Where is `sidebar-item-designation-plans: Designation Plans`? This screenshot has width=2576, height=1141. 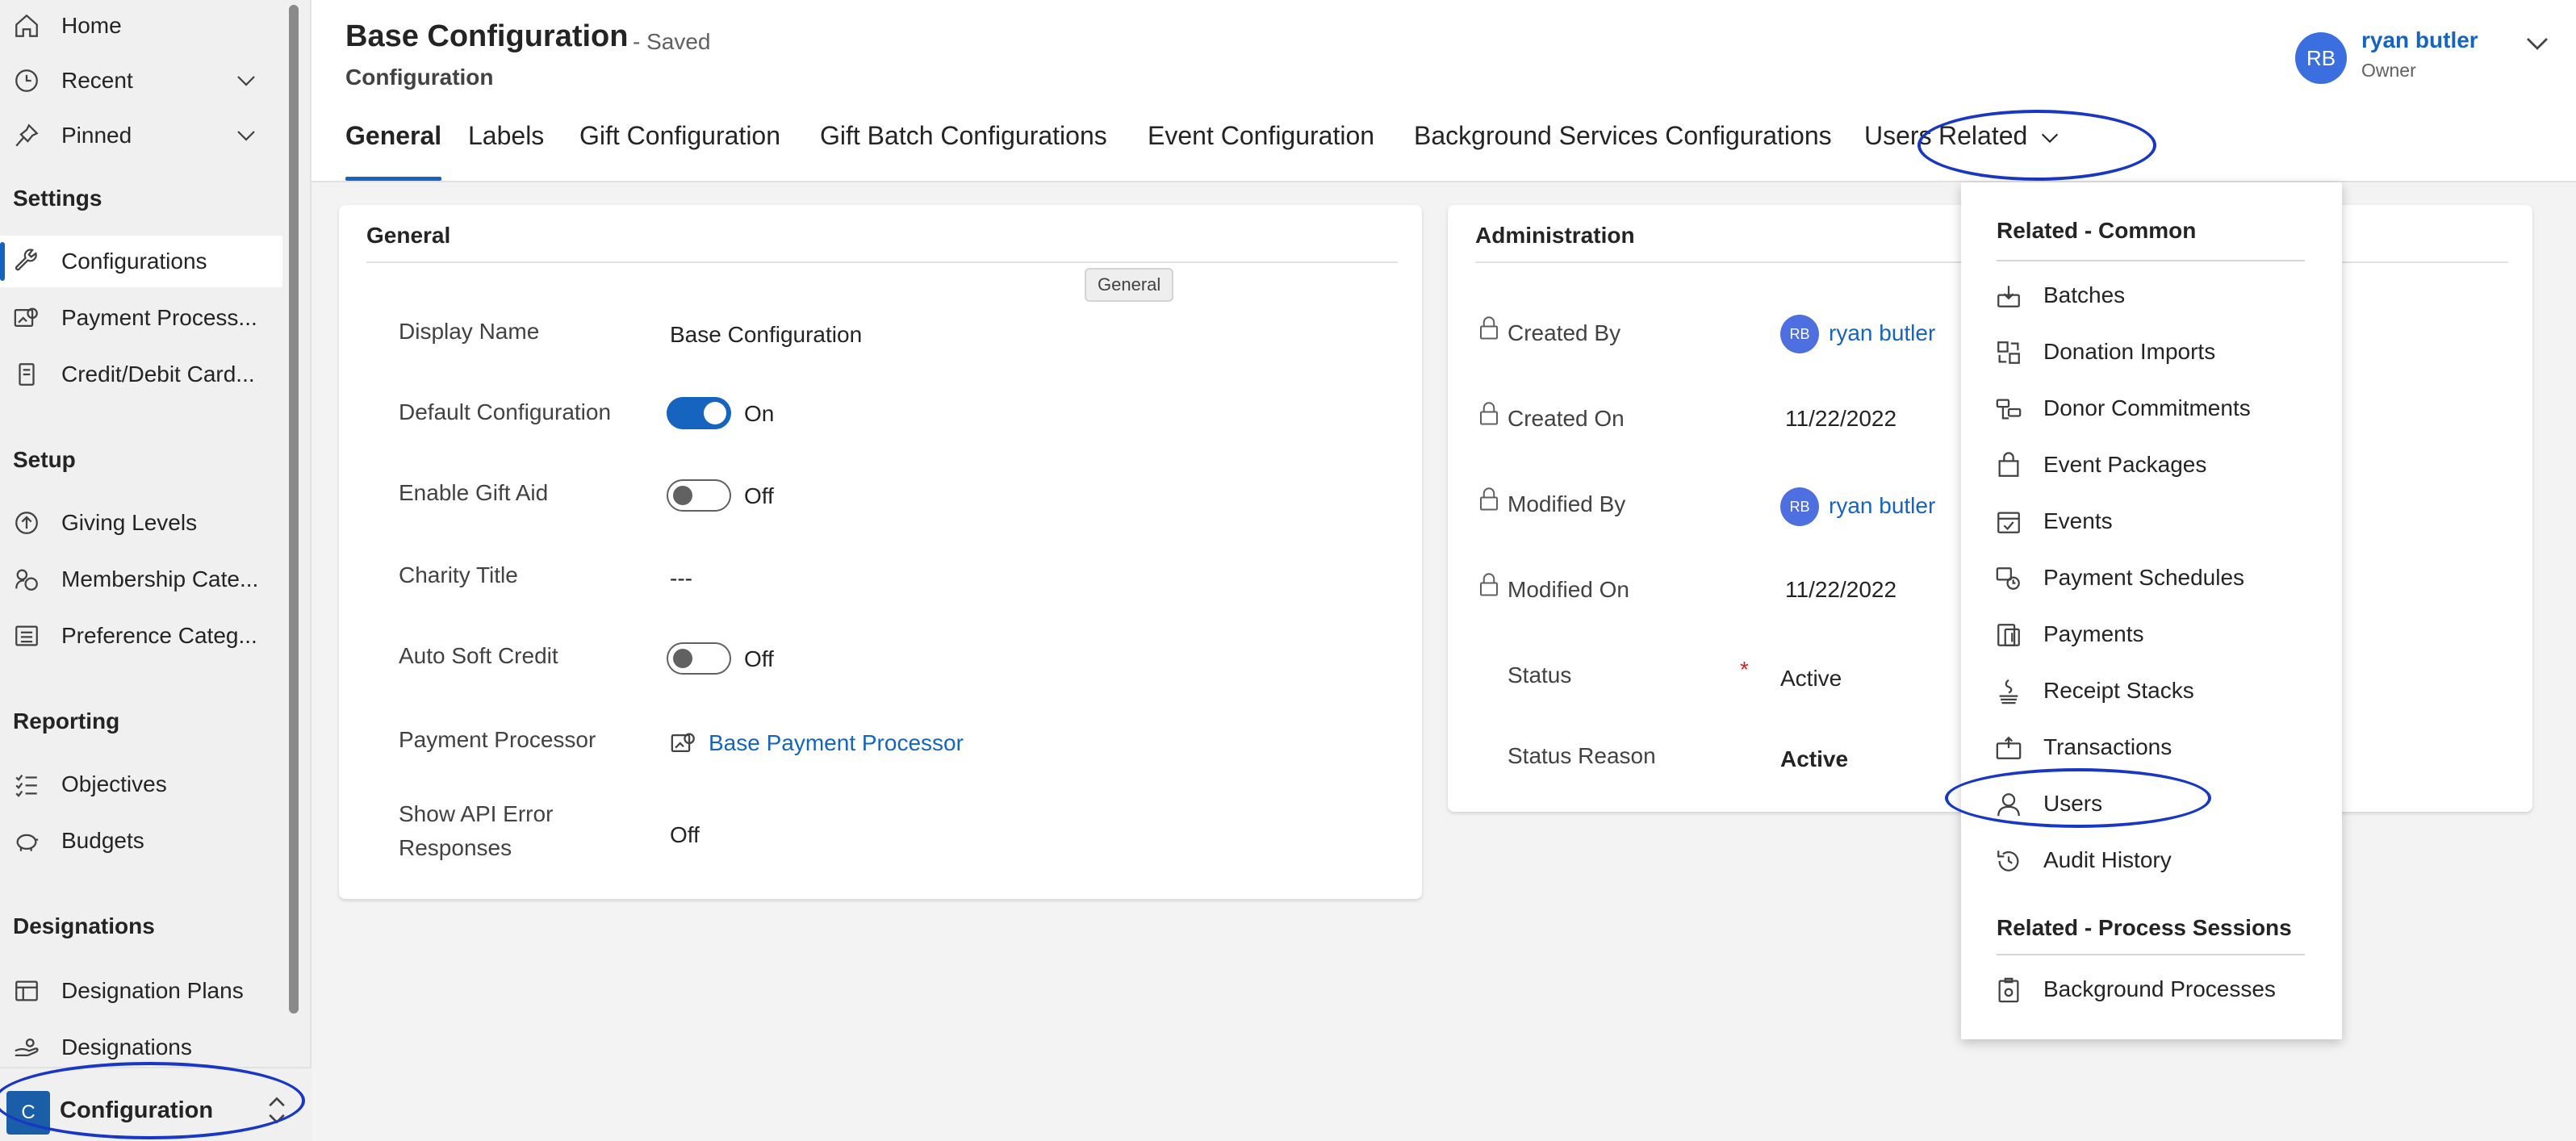
sidebar-item-designation-plans: Designation Plans is located at coordinates (141, 991).